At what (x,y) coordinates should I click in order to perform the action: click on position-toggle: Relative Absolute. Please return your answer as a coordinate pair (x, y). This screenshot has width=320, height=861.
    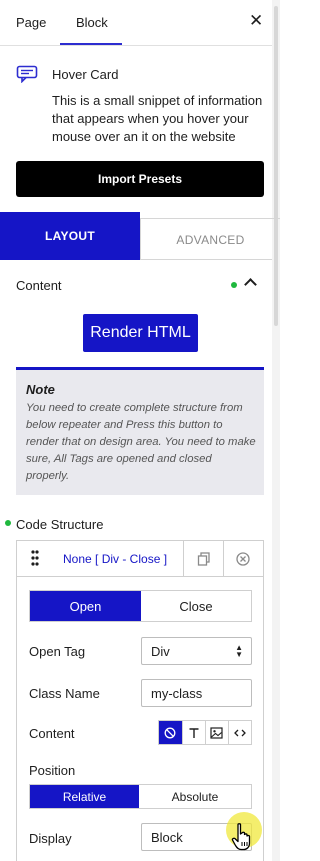
    Looking at the image, I should click on (140, 796).